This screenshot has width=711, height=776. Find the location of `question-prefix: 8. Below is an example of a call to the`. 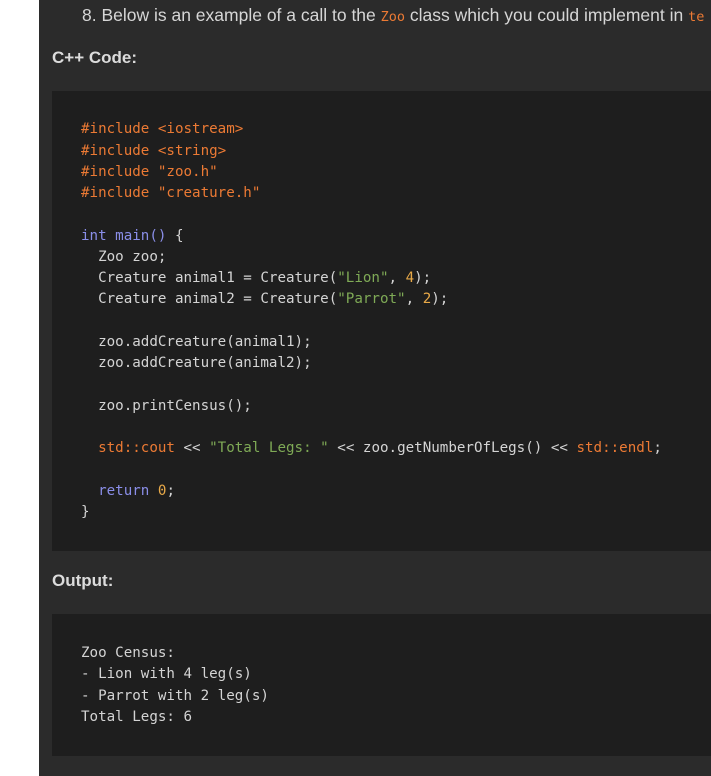

question-prefix: 8. Below is an example of a call to the is located at coordinates (231, 15).